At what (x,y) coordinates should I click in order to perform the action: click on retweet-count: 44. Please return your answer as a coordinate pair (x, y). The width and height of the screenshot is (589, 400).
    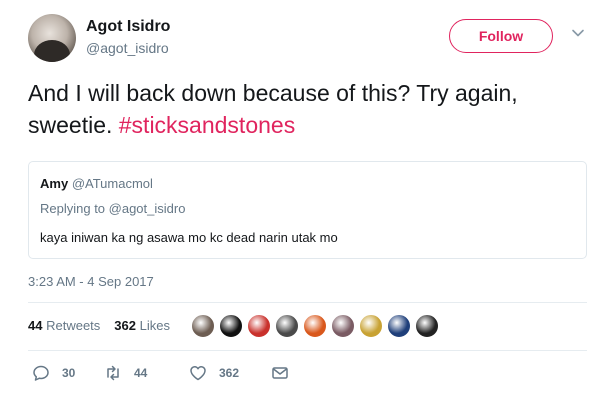
    Looking at the image, I should click on (141, 373).